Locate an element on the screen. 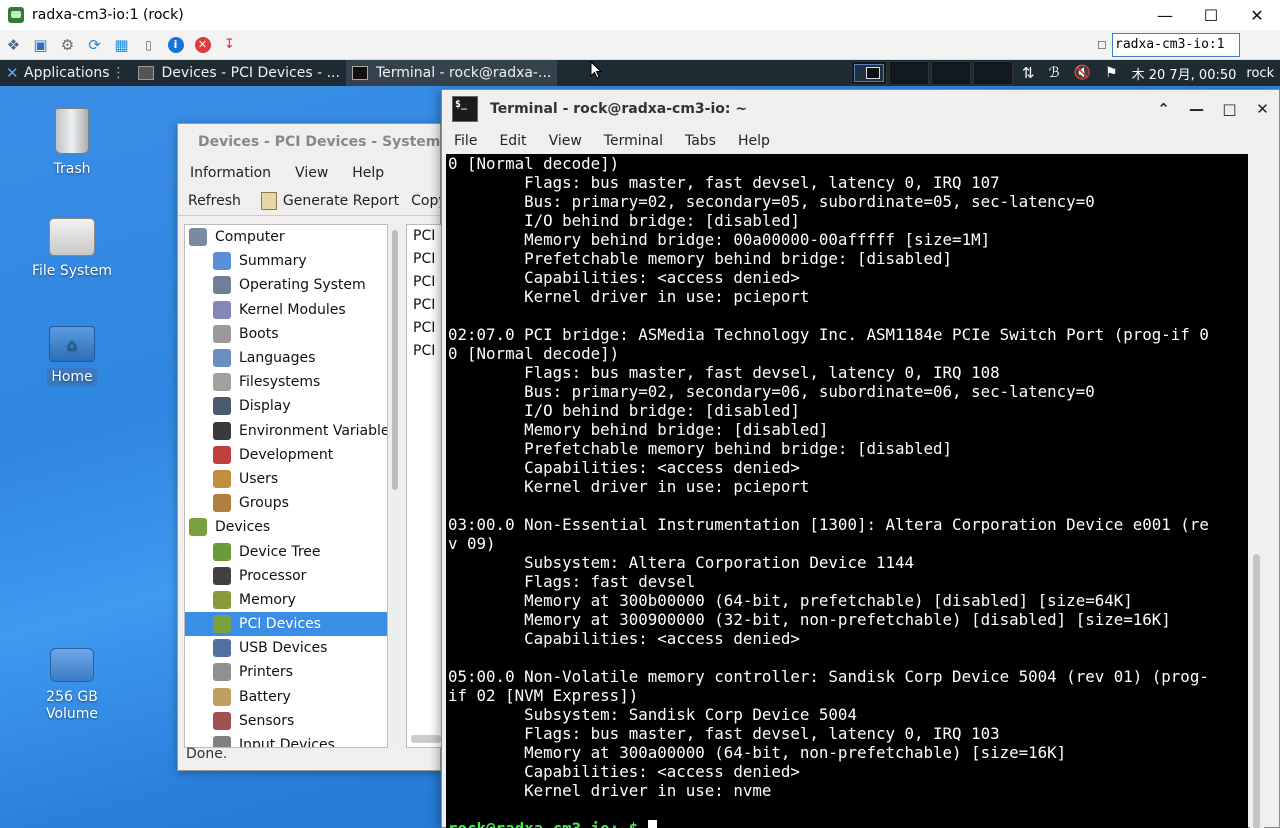 This screenshot has width=1280, height=828. sysinfo-menubar: Information View Help is located at coordinates (309, 173).